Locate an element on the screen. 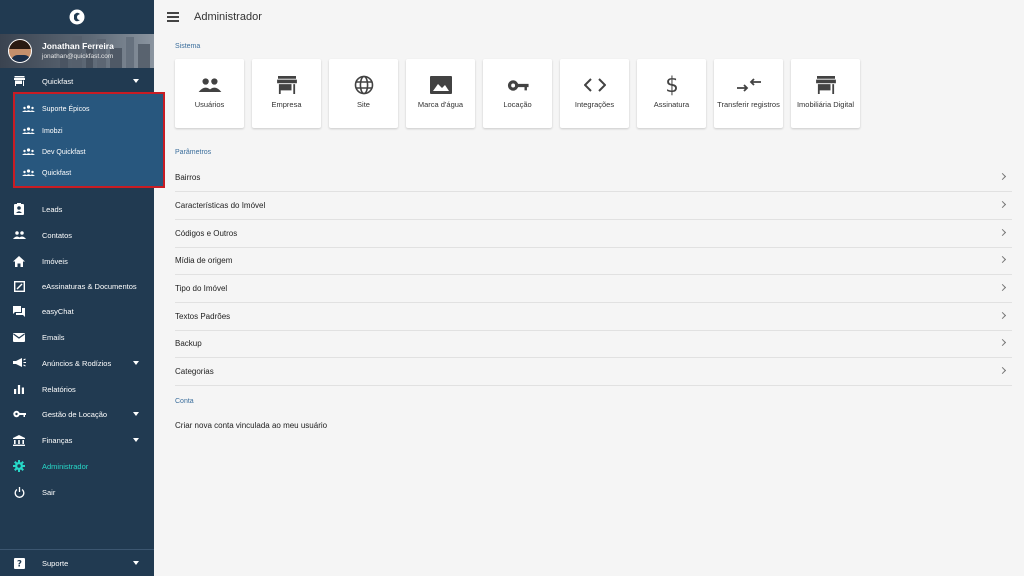 The height and width of the screenshot is (576, 1024). nav-item-eassinaturas: eAssinaturas & Documentos is located at coordinates (77, 286).